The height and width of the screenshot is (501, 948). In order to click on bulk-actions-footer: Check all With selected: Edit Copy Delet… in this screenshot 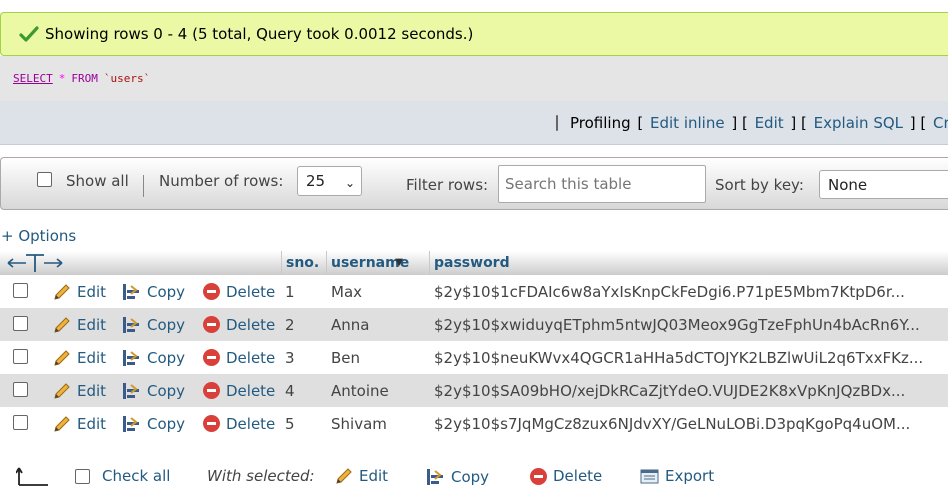, I will do `click(474, 477)`.